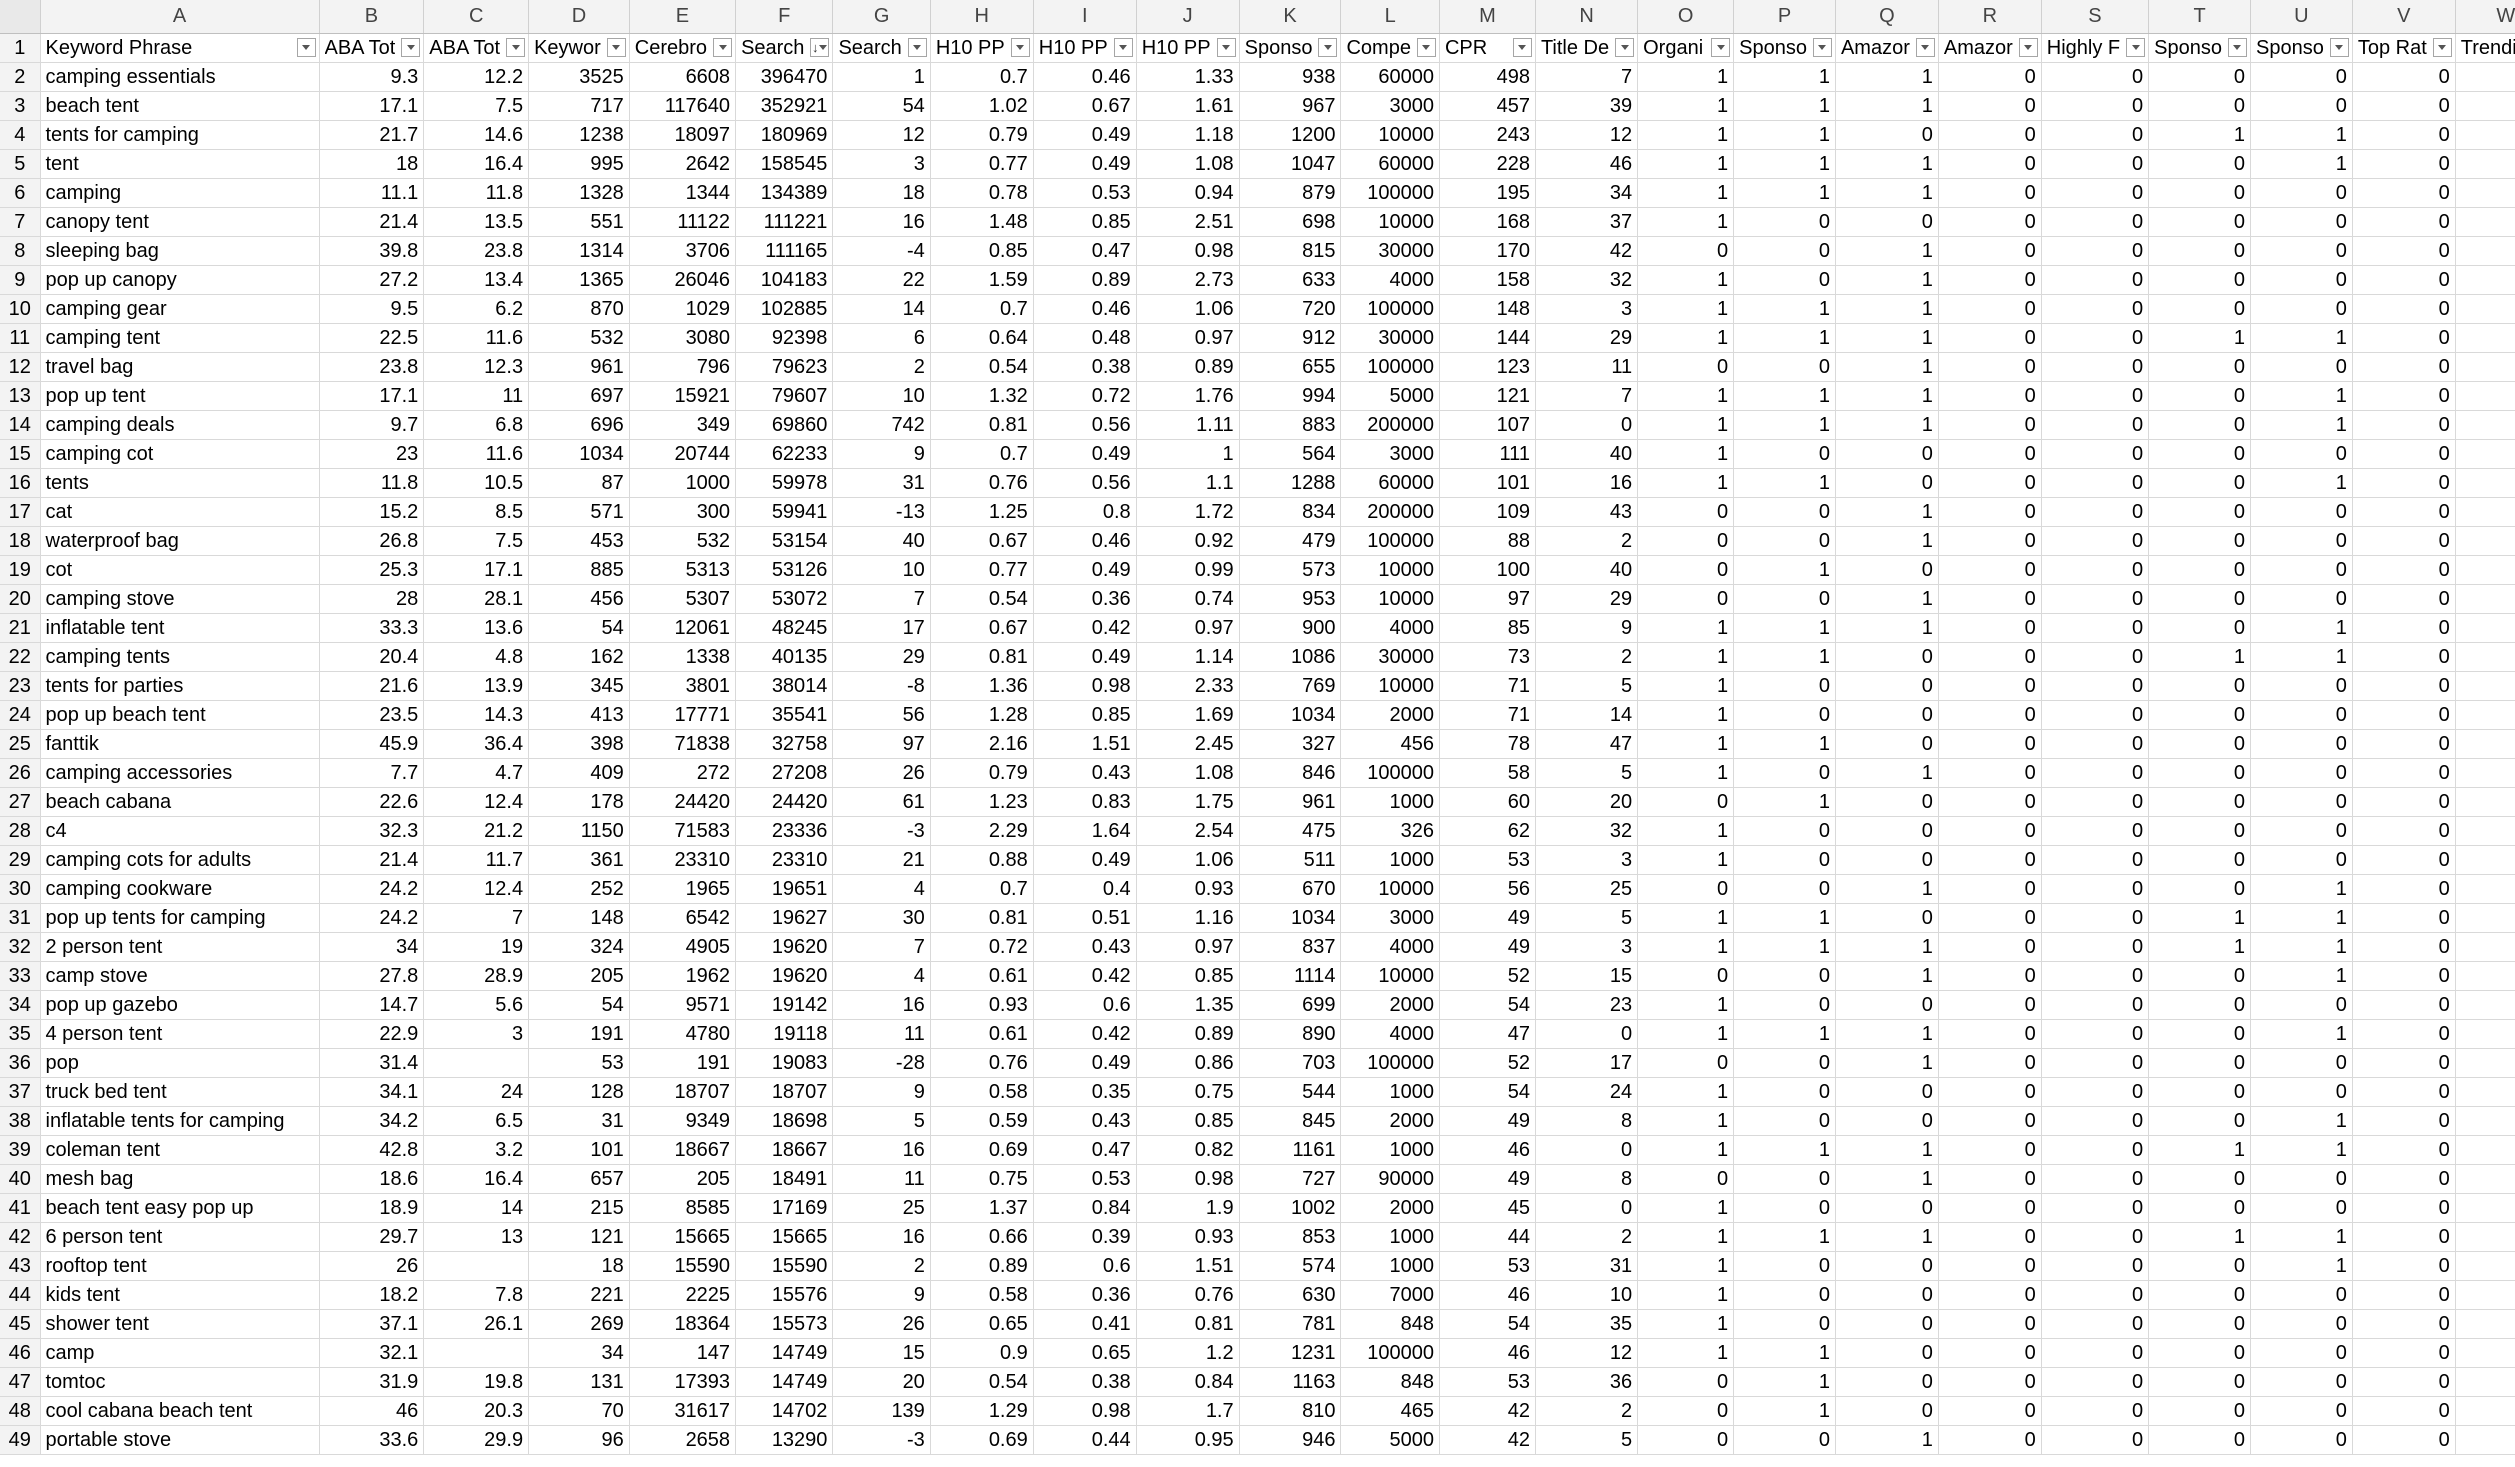  I want to click on data-cell: 1150, so click(579, 831).